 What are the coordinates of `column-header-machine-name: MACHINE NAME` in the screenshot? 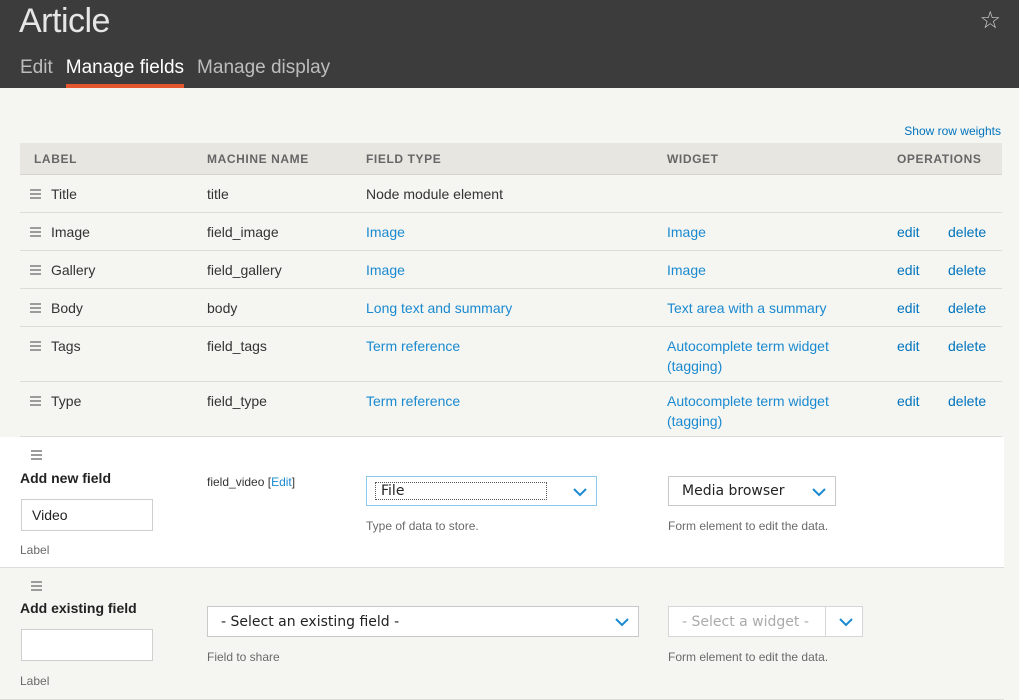 It's located at (258, 159).